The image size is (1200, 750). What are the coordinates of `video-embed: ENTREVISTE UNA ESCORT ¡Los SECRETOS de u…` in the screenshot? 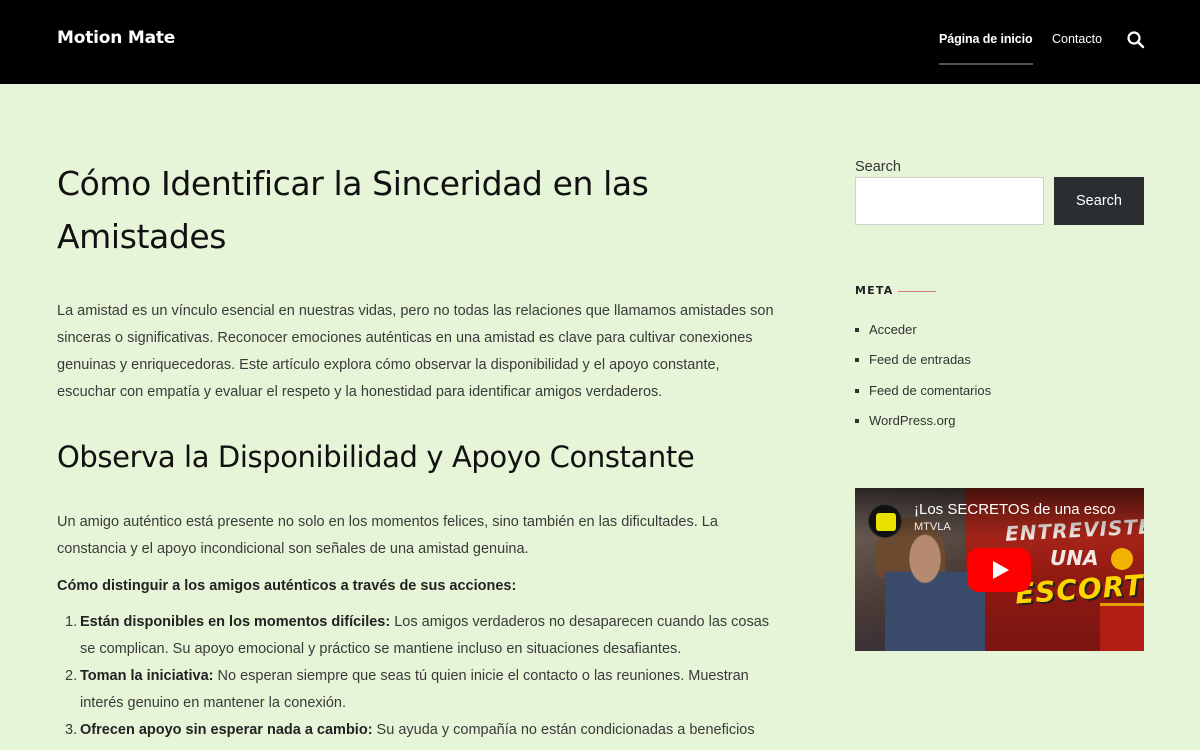 It's located at (999, 569).